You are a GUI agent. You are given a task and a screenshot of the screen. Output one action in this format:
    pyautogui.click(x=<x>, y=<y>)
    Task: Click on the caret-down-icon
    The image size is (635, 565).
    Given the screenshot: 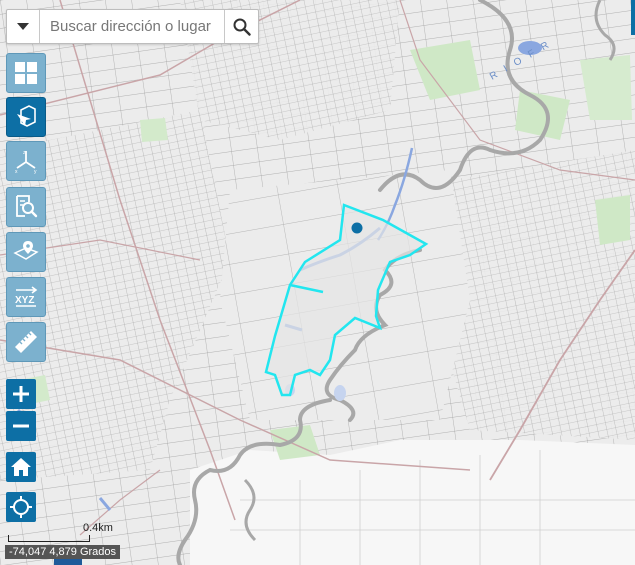 What is the action you would take?
    pyautogui.click(x=23, y=26)
    